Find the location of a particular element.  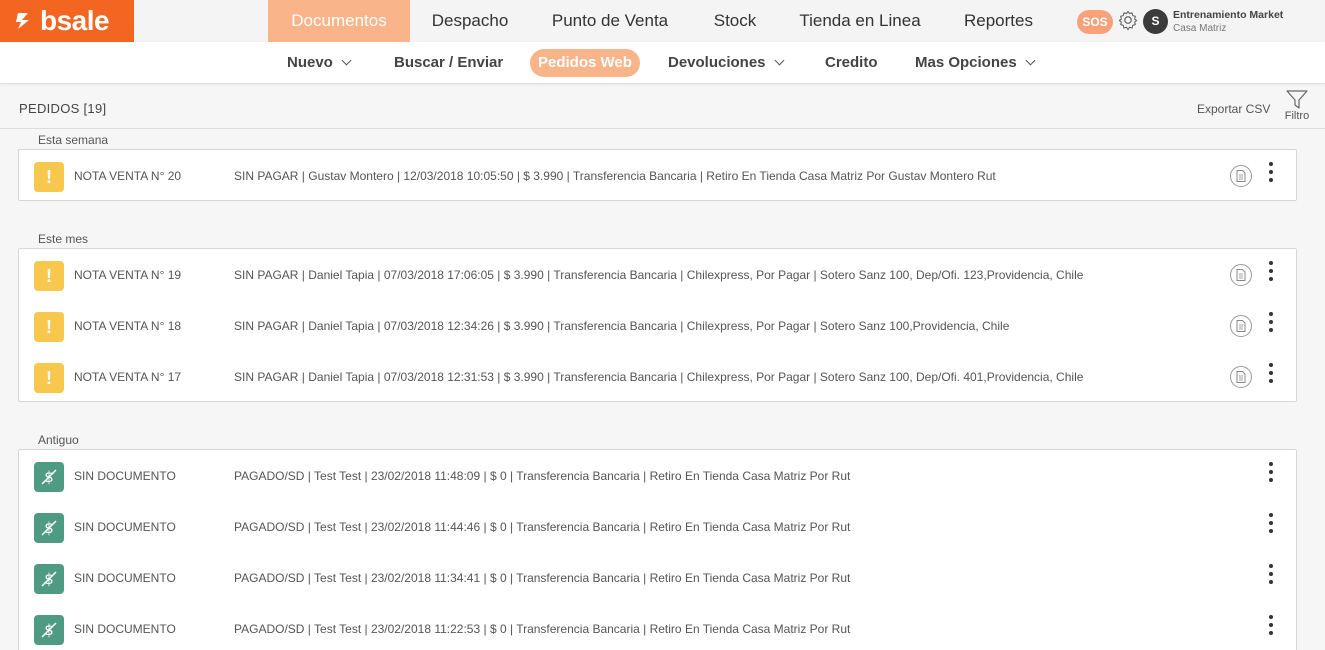

page-title: PEDIDOS [19] is located at coordinates (63, 108).